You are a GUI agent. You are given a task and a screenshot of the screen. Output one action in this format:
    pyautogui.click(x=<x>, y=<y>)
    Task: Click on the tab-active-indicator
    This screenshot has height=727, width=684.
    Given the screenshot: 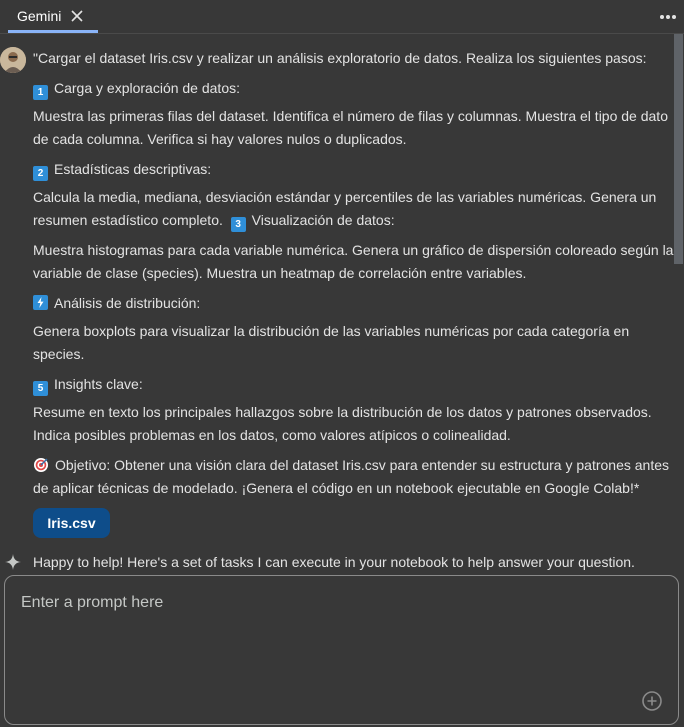 What is the action you would take?
    pyautogui.click(x=53, y=31)
    